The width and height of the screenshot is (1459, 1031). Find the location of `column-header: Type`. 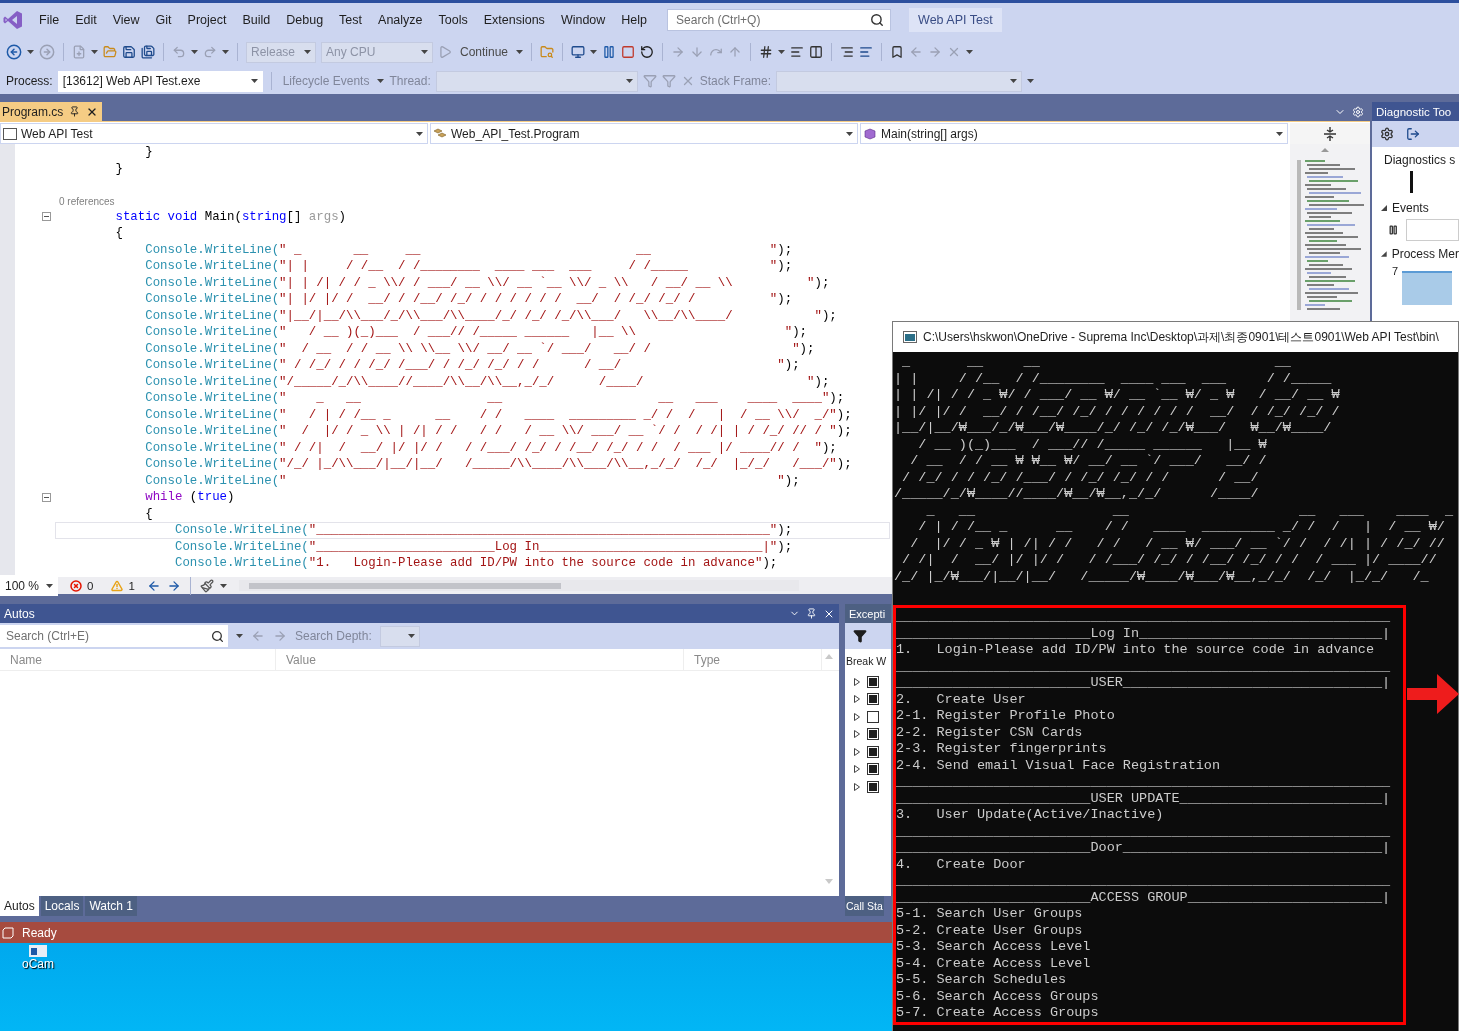

column-header: Type is located at coordinates (753, 660).